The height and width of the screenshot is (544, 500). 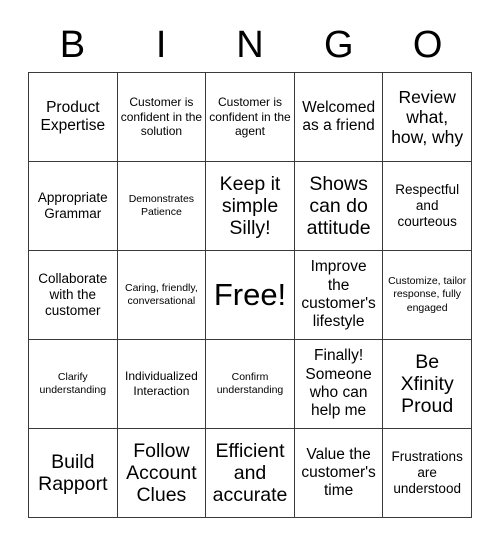 I want to click on bingo-cell-label: Product Expertise, so click(x=73, y=116).